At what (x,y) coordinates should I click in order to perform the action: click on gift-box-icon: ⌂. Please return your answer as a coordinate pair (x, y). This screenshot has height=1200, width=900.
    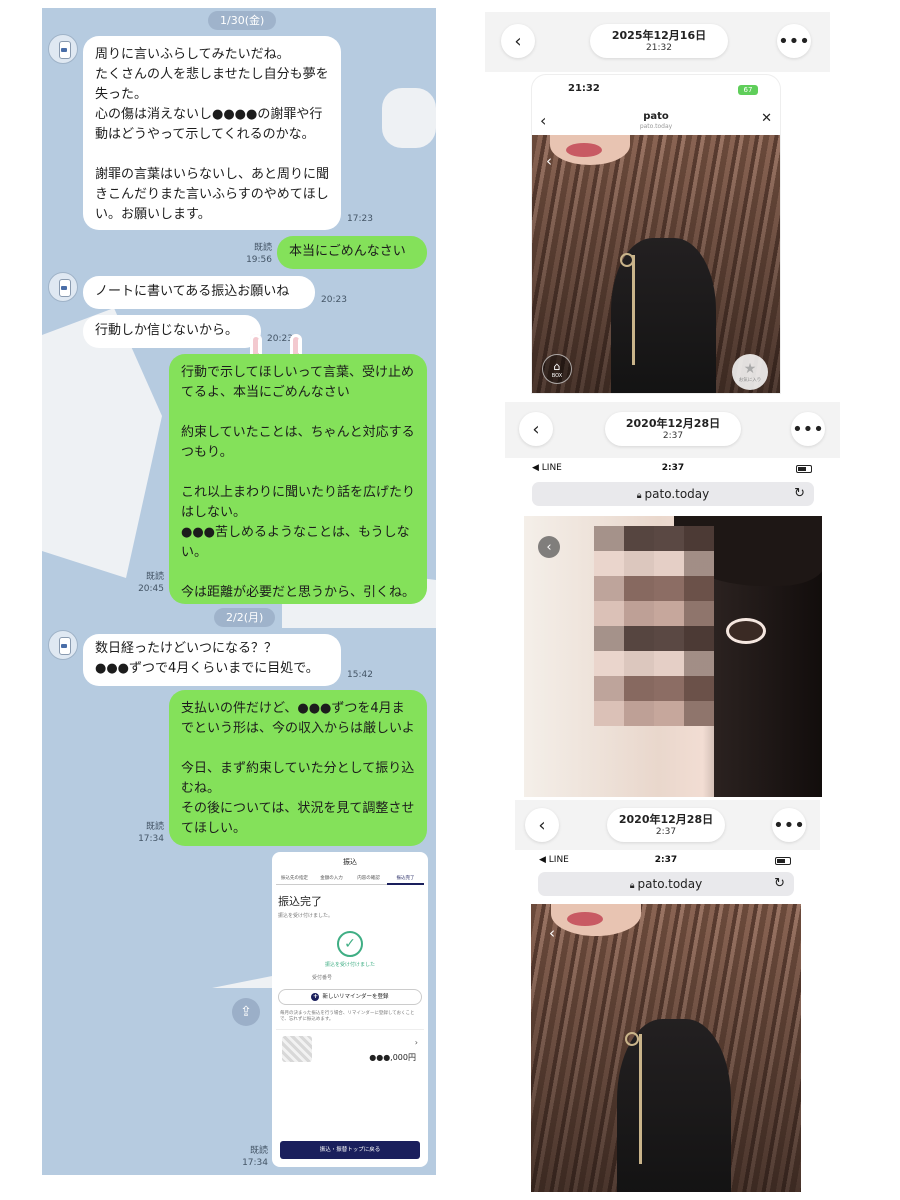
    Looking at the image, I should click on (557, 366).